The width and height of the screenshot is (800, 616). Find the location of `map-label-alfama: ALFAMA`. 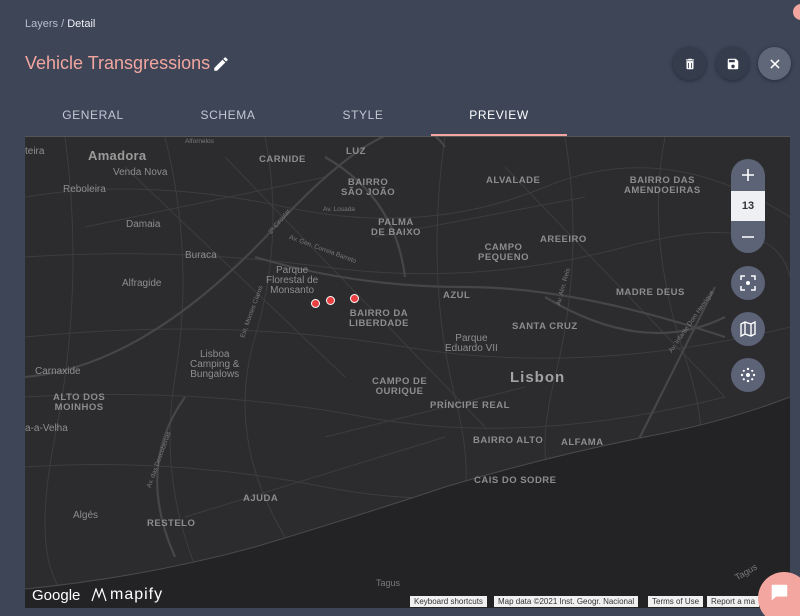

map-label-alfama: ALFAMA is located at coordinates (582, 442).